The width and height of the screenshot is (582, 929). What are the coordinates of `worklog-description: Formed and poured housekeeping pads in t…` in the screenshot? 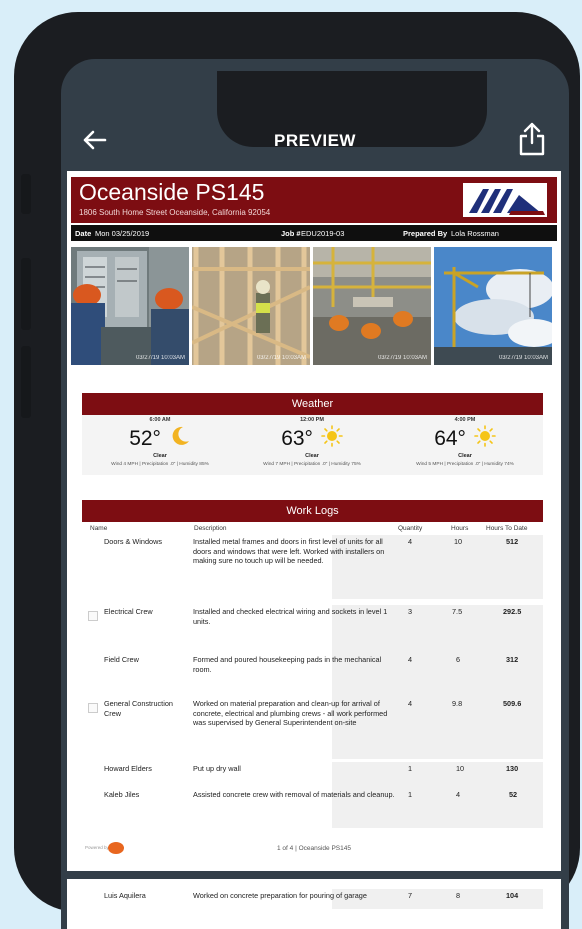 It's located at (287, 664).